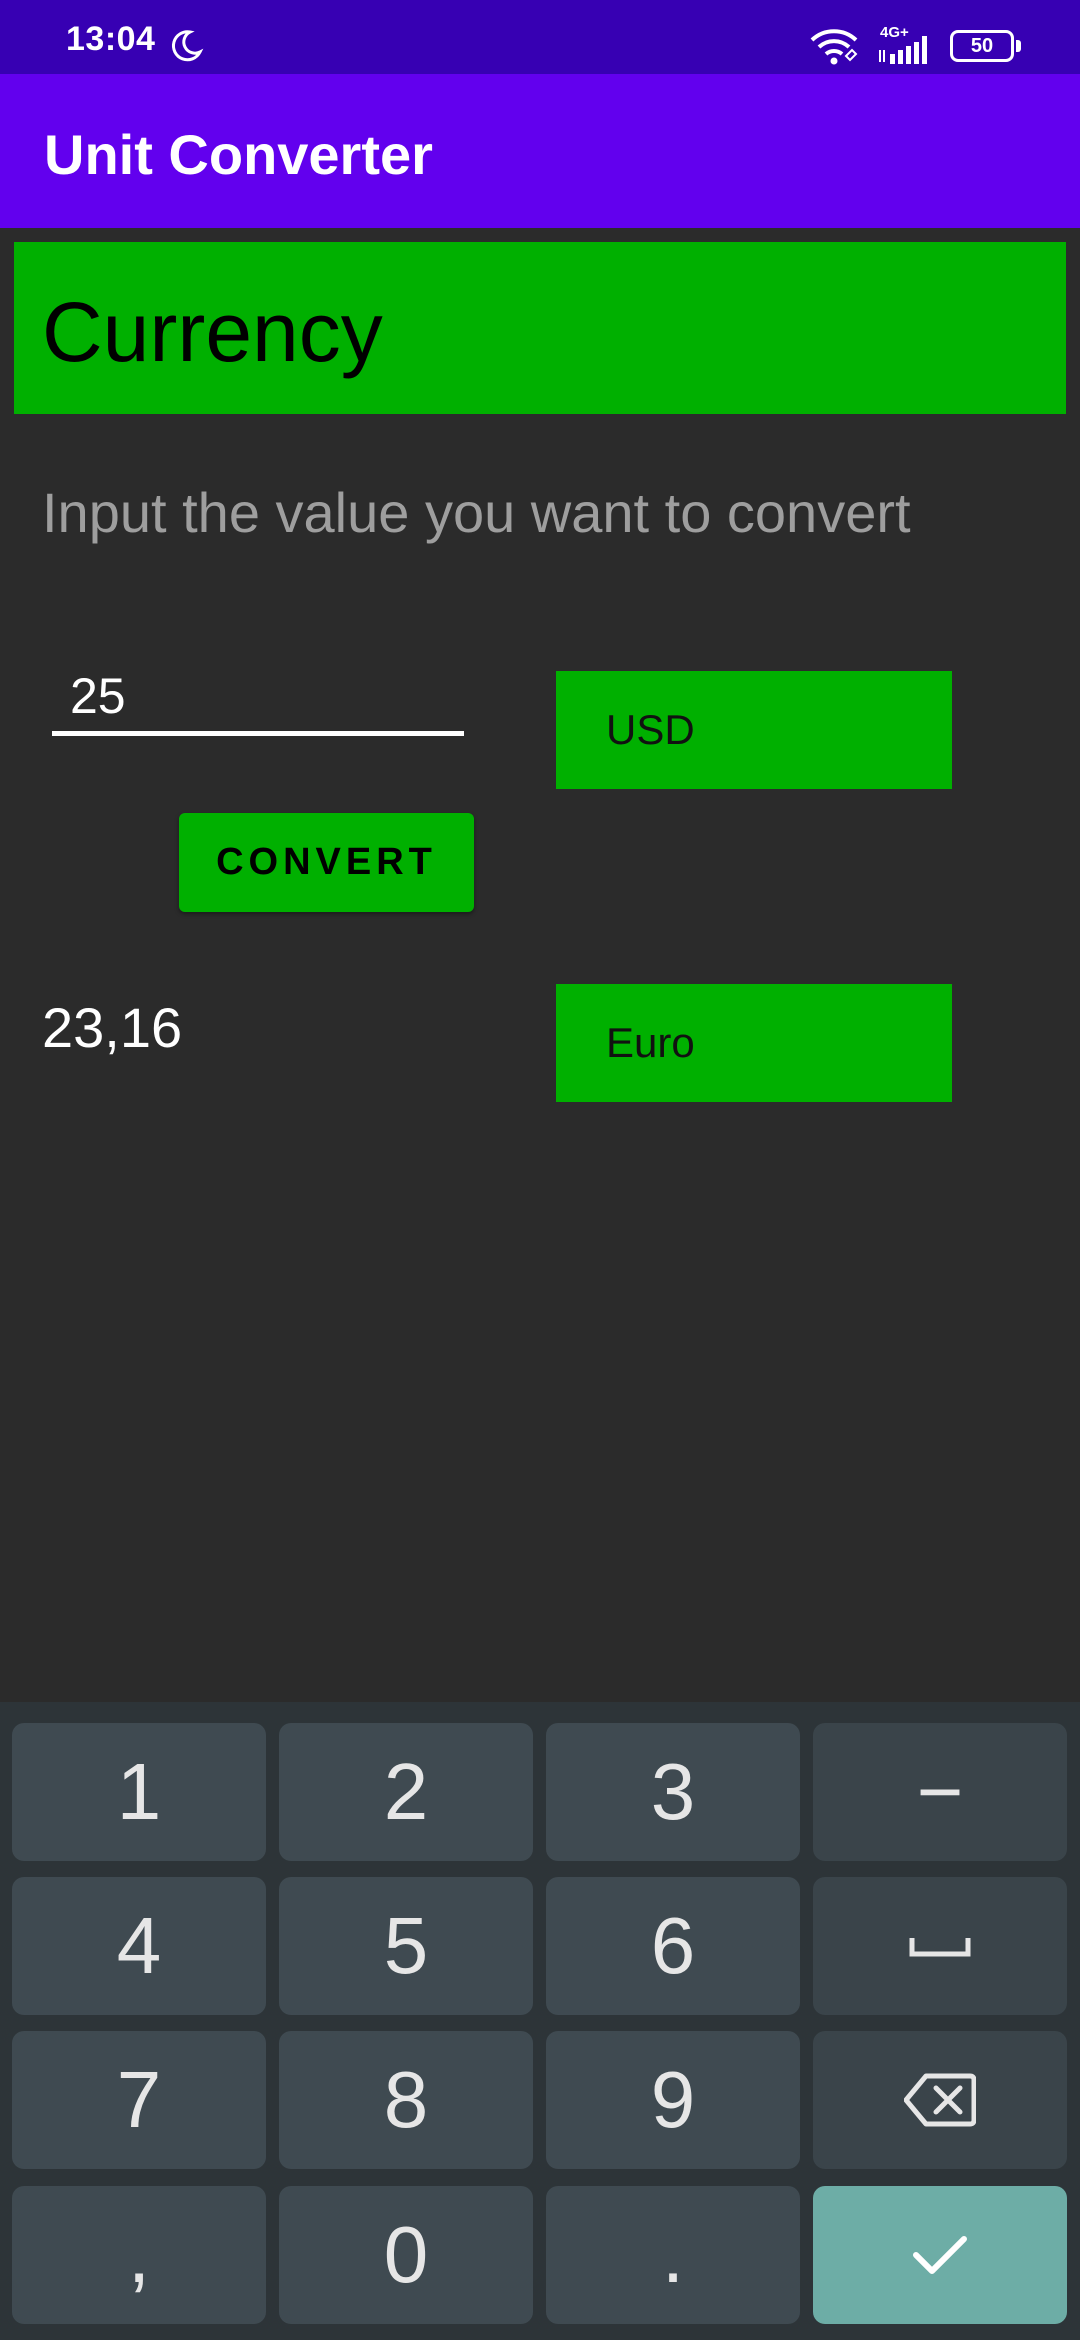 The height and width of the screenshot is (2340, 1080). I want to click on key-done, so click(940, 2255).